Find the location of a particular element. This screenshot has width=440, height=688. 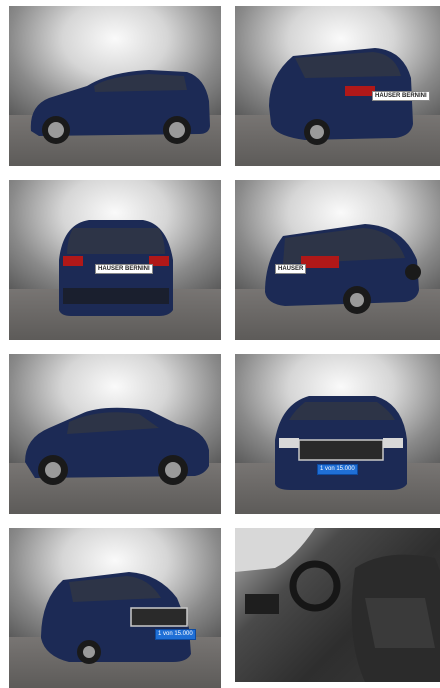

photo-front-three-quarter-left: 1 von 15.000 is located at coordinates (115, 608).